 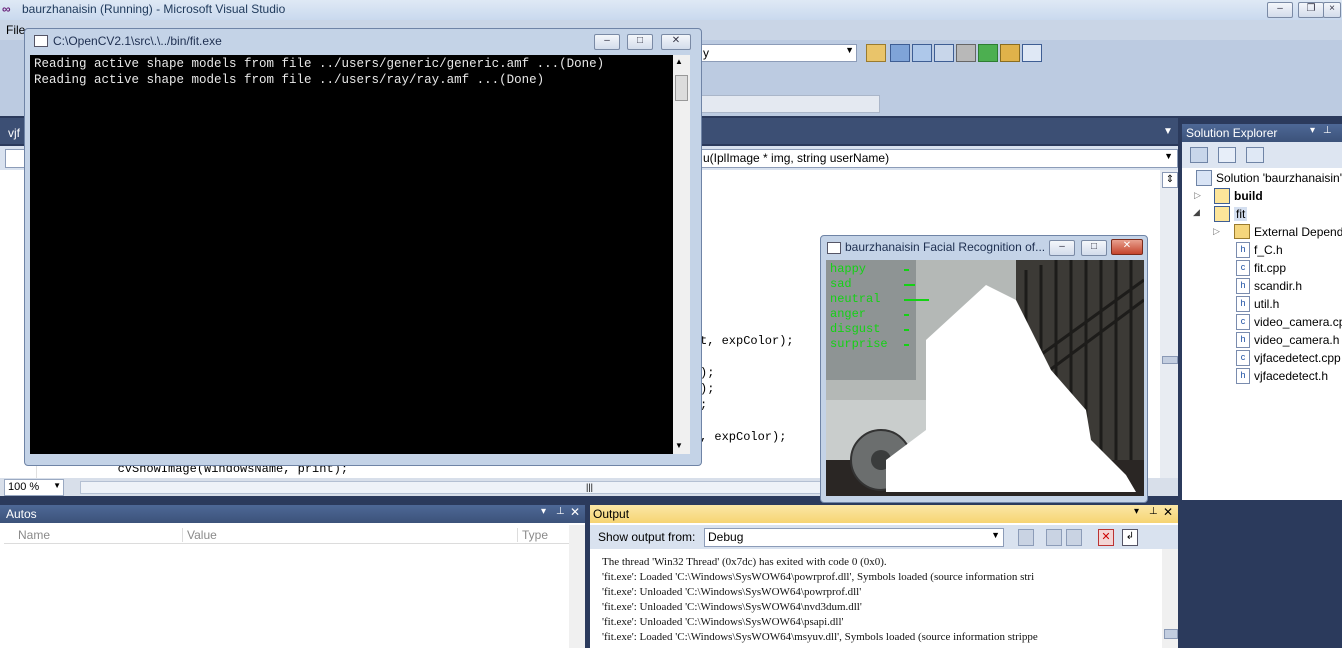 I want to click on split-icon: ⇕, so click(x=1170, y=180).